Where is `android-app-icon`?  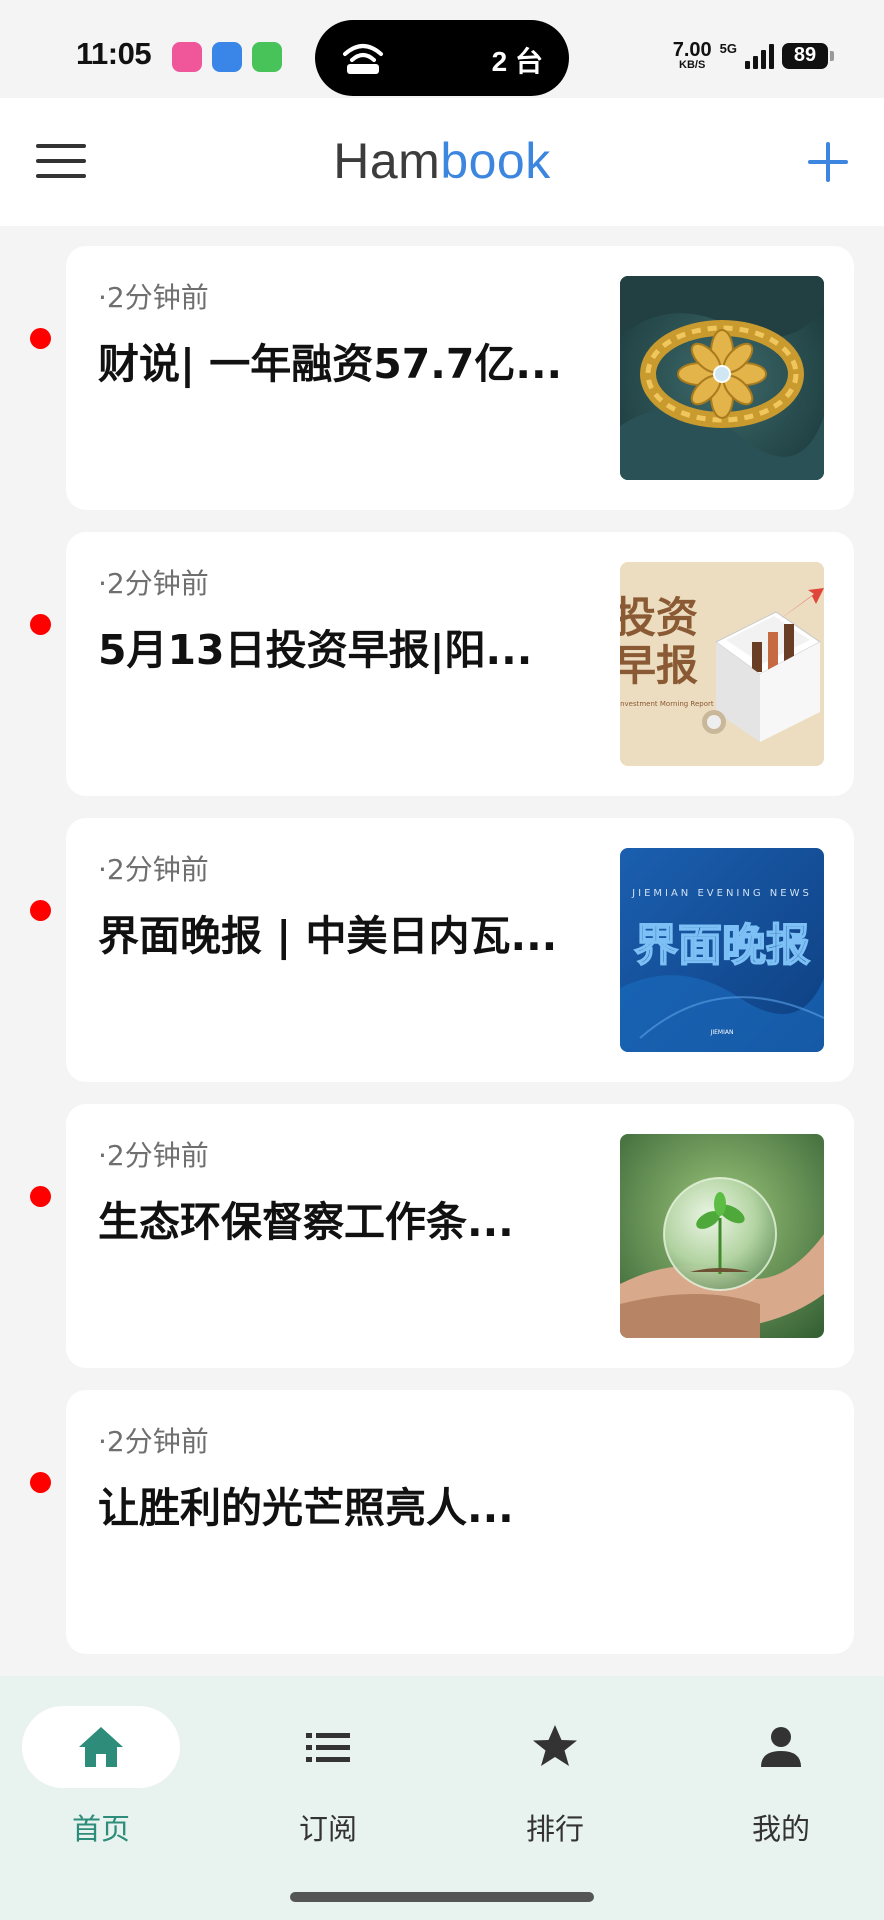 android-app-icon is located at coordinates (227, 57).